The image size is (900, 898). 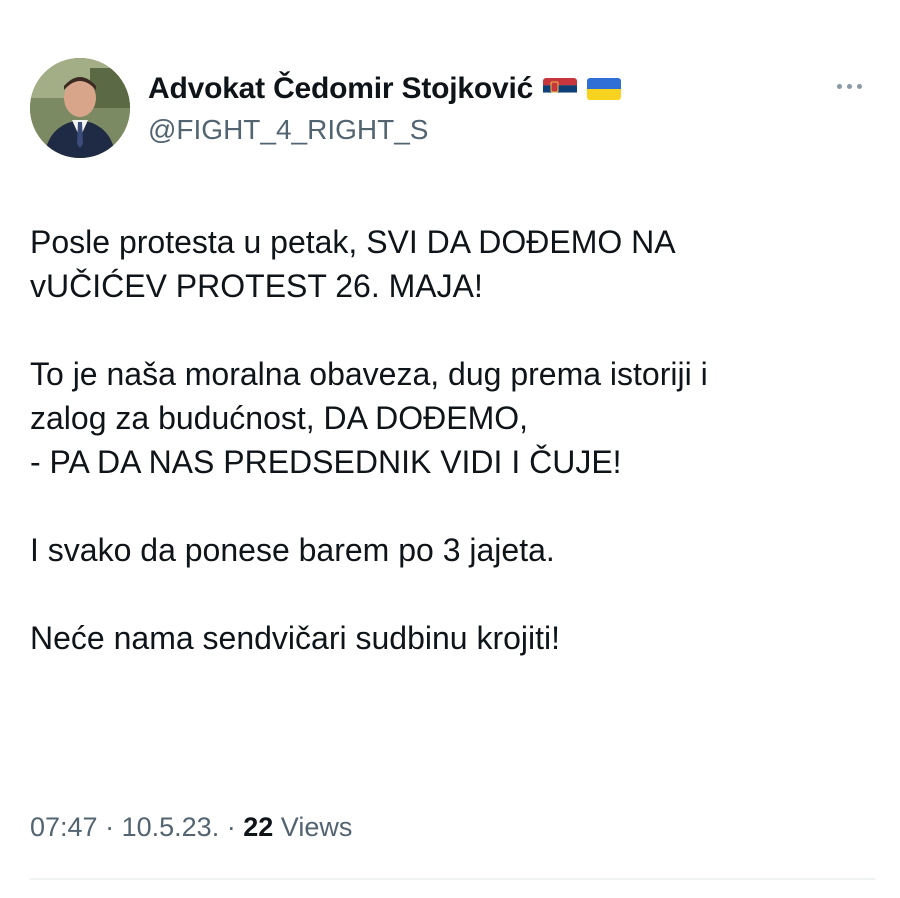 I want to click on tweet-meta: 07:47 · 10.5.23. · 22 Views, so click(x=191, y=827).